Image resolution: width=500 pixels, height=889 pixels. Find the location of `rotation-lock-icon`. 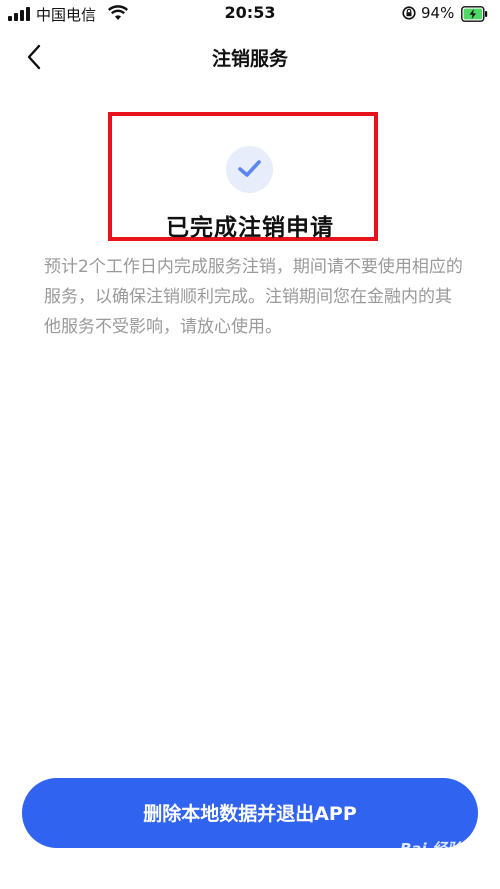

rotation-lock-icon is located at coordinates (409, 13).